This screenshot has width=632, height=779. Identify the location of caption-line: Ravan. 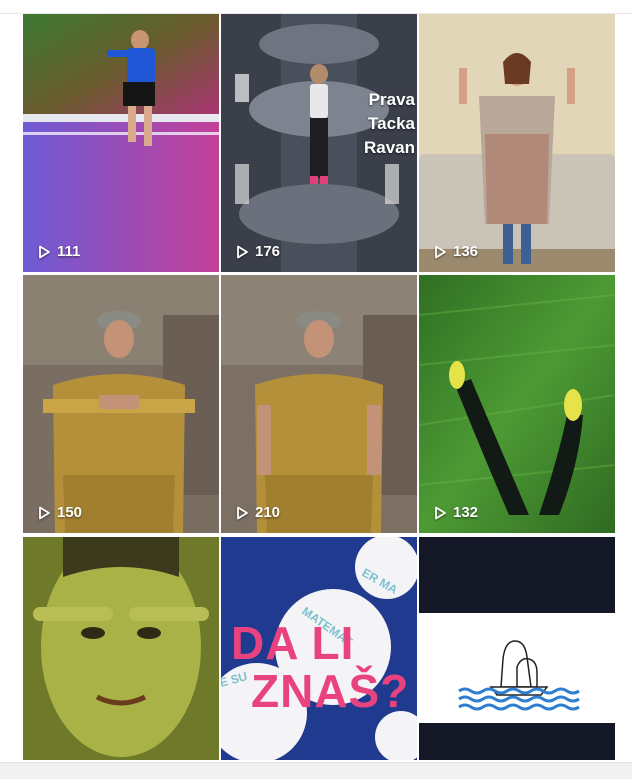
(389, 147).